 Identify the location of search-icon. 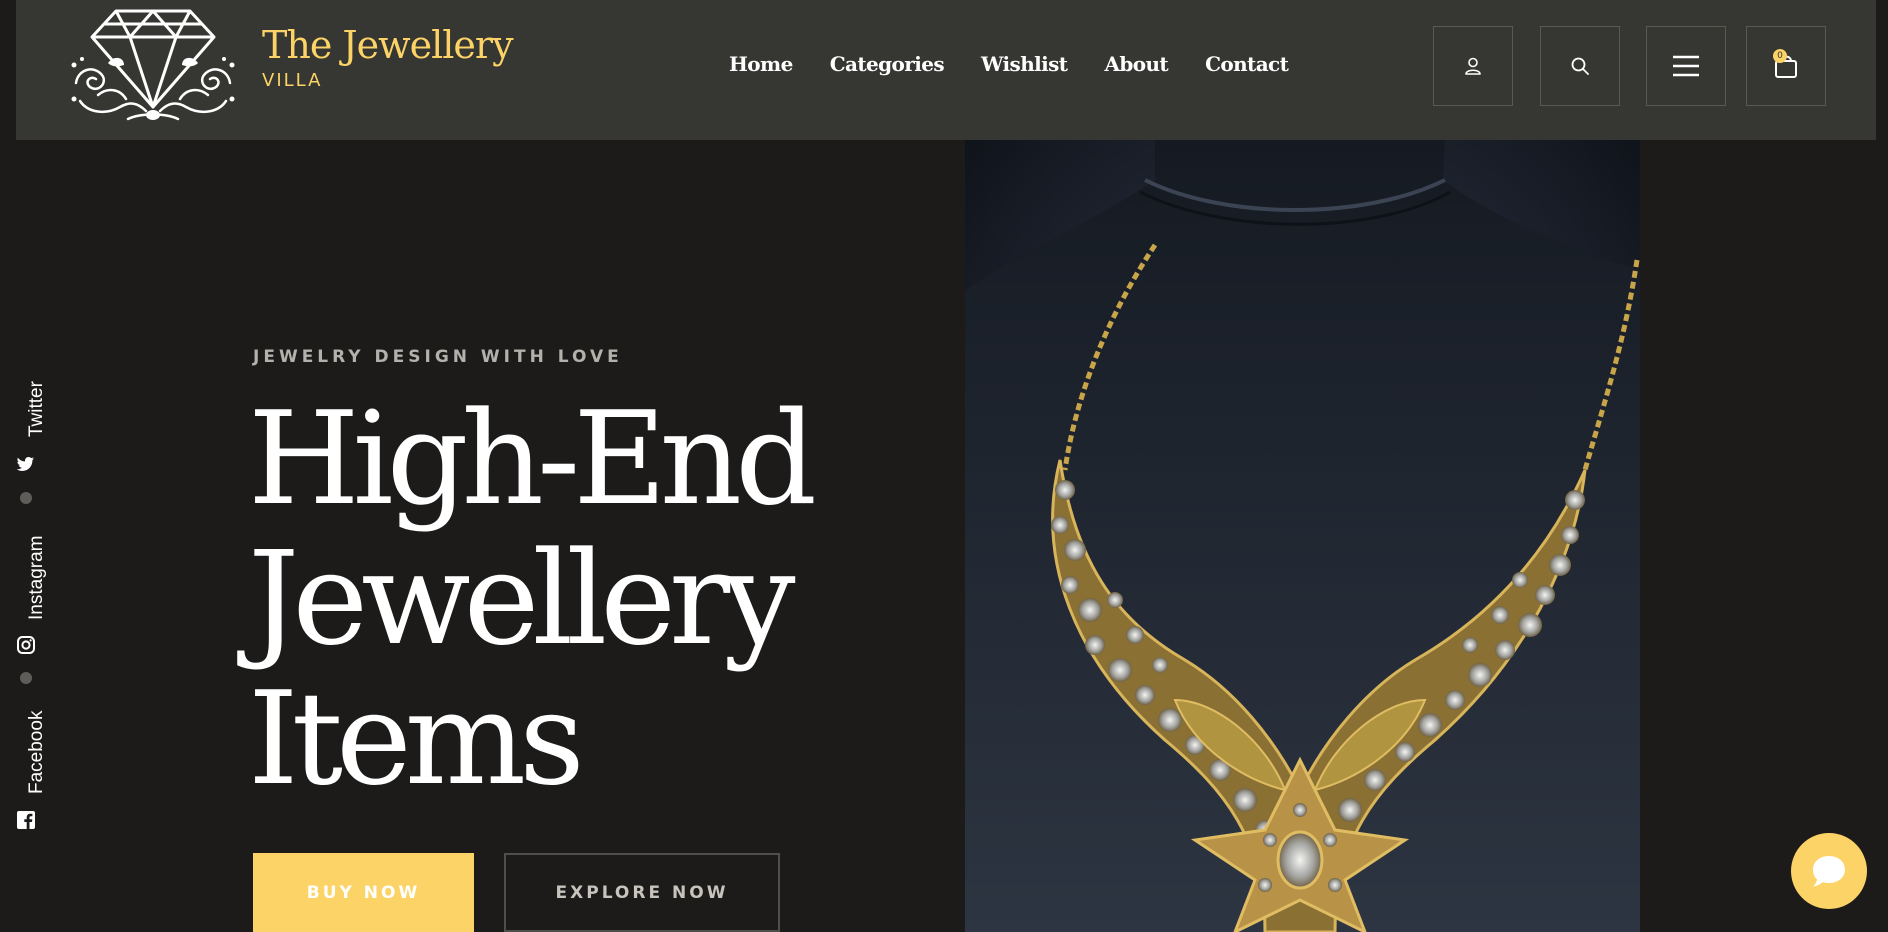
(1580, 66).